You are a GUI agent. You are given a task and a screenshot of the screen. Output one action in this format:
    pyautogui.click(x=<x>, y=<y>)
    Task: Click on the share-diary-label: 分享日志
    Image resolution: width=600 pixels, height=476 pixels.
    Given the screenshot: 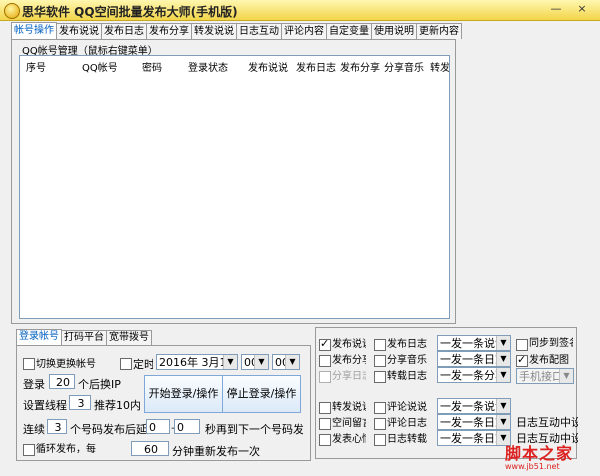 What is the action you would take?
    pyautogui.click(x=349, y=375)
    